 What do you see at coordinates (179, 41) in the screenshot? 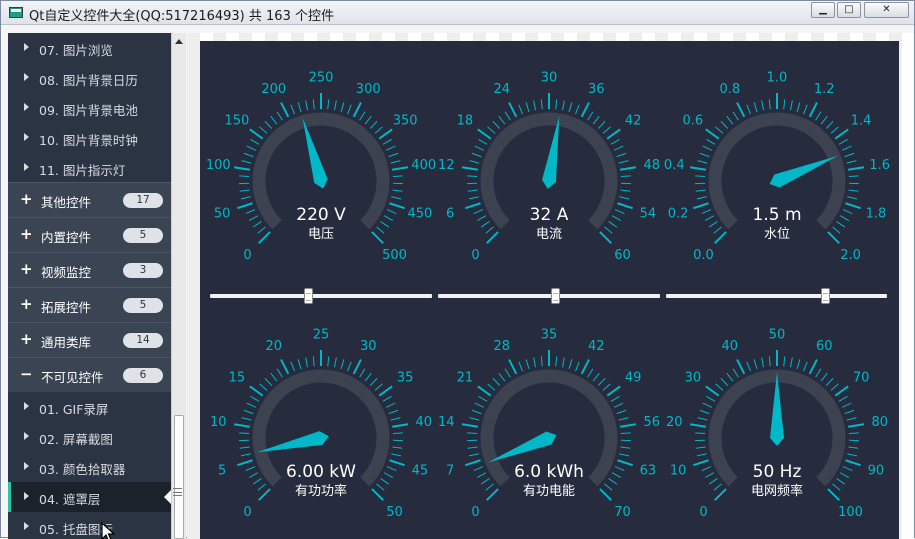
I see `scroll-up-icon` at bounding box center [179, 41].